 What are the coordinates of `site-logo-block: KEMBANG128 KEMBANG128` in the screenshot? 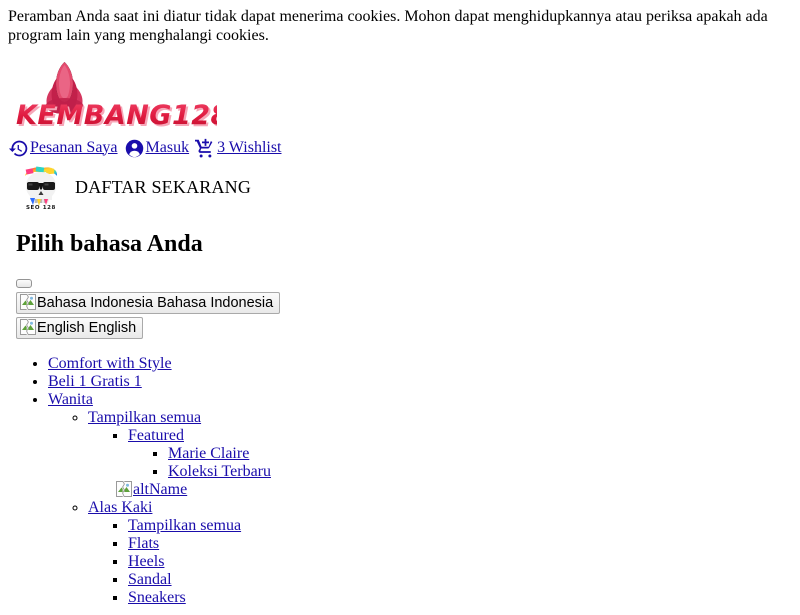 It's located at (400, 94).